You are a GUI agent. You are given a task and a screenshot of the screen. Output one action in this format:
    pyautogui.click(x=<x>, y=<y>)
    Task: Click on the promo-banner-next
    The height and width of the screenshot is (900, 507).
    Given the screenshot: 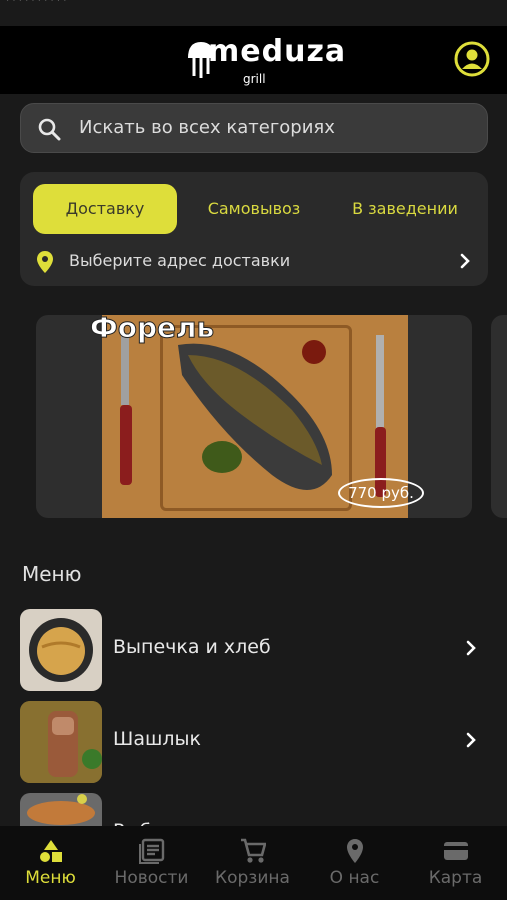 What is the action you would take?
    pyautogui.click(x=499, y=416)
    